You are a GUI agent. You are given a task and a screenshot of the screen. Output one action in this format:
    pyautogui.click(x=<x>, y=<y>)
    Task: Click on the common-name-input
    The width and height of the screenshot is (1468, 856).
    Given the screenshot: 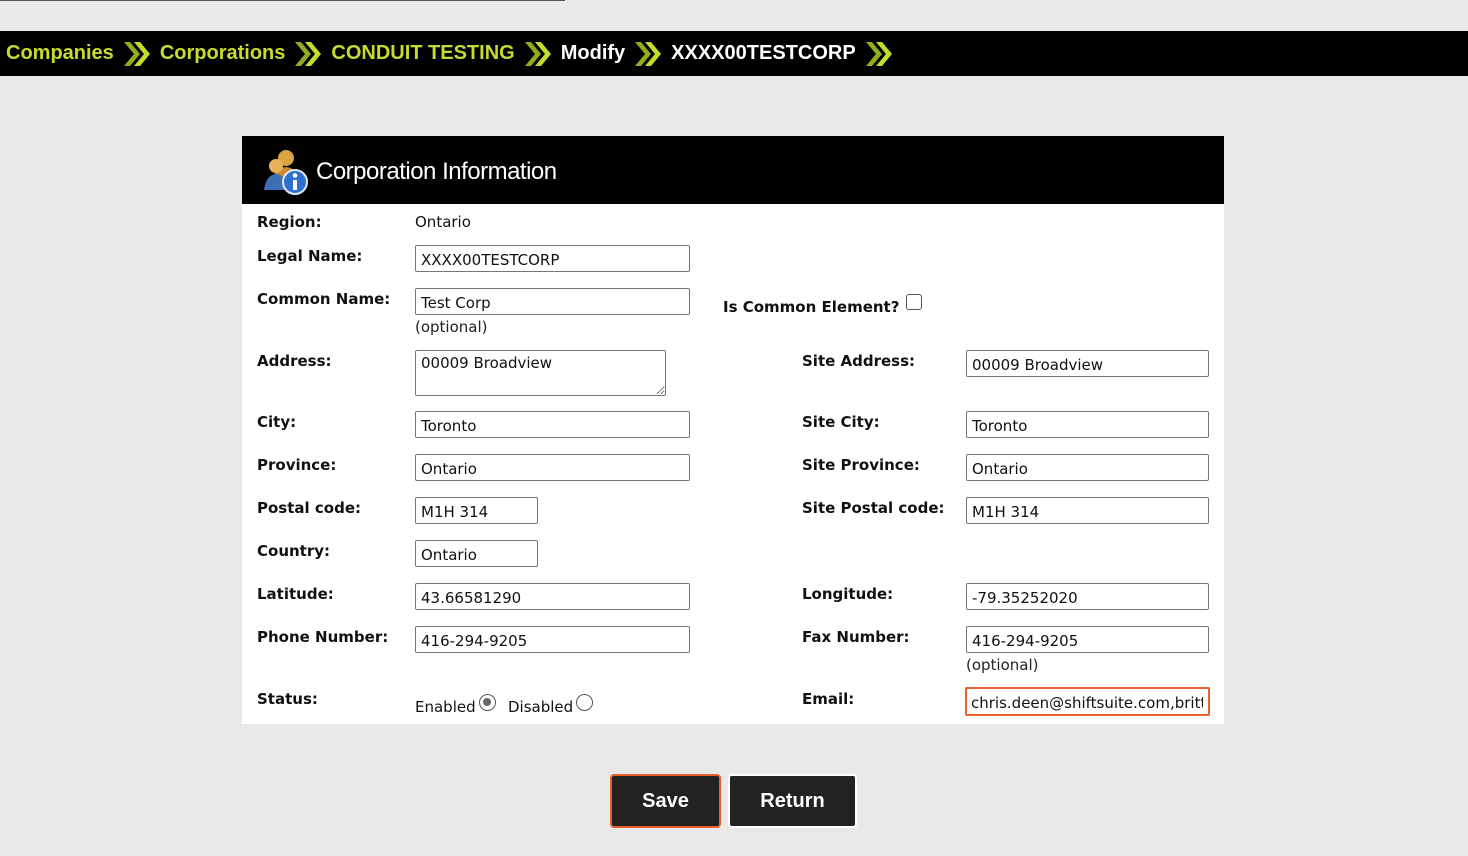 What is the action you would take?
    pyautogui.click(x=552, y=301)
    